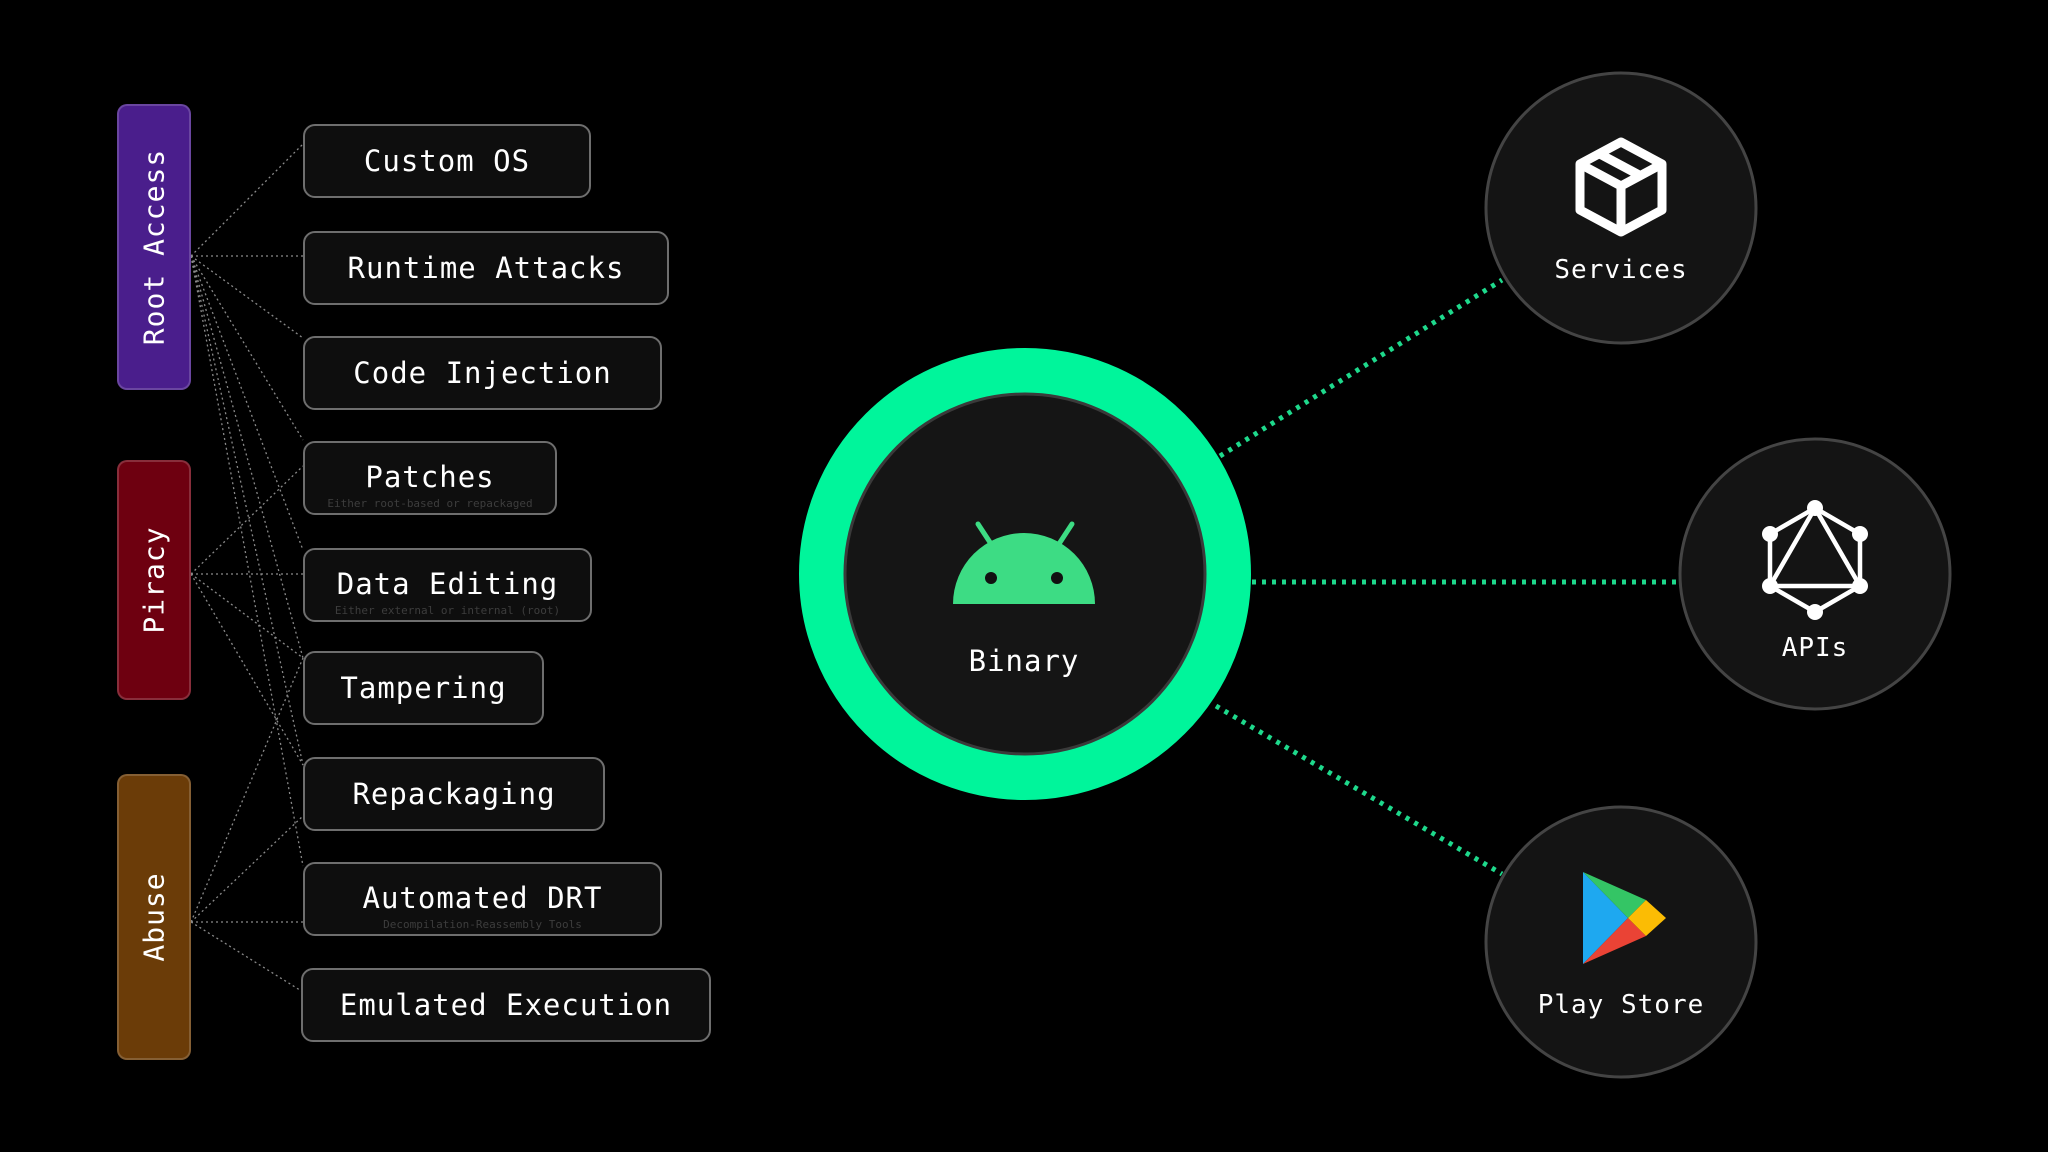  I want to click on attack-label: Repackaging, so click(454, 794).